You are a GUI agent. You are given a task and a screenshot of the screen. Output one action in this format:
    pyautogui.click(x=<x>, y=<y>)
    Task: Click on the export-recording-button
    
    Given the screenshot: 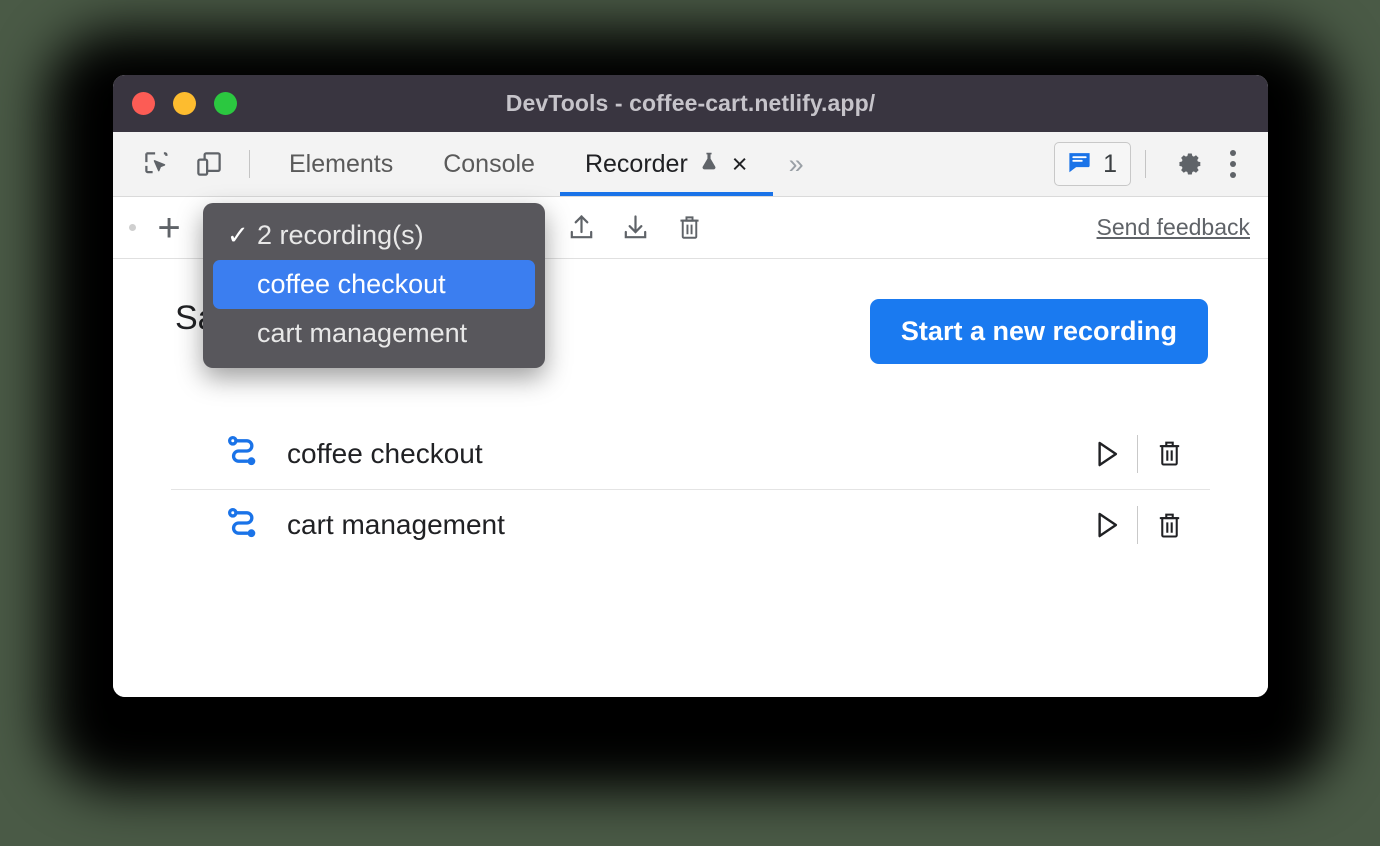 What is the action you would take?
    pyautogui.click(x=581, y=228)
    